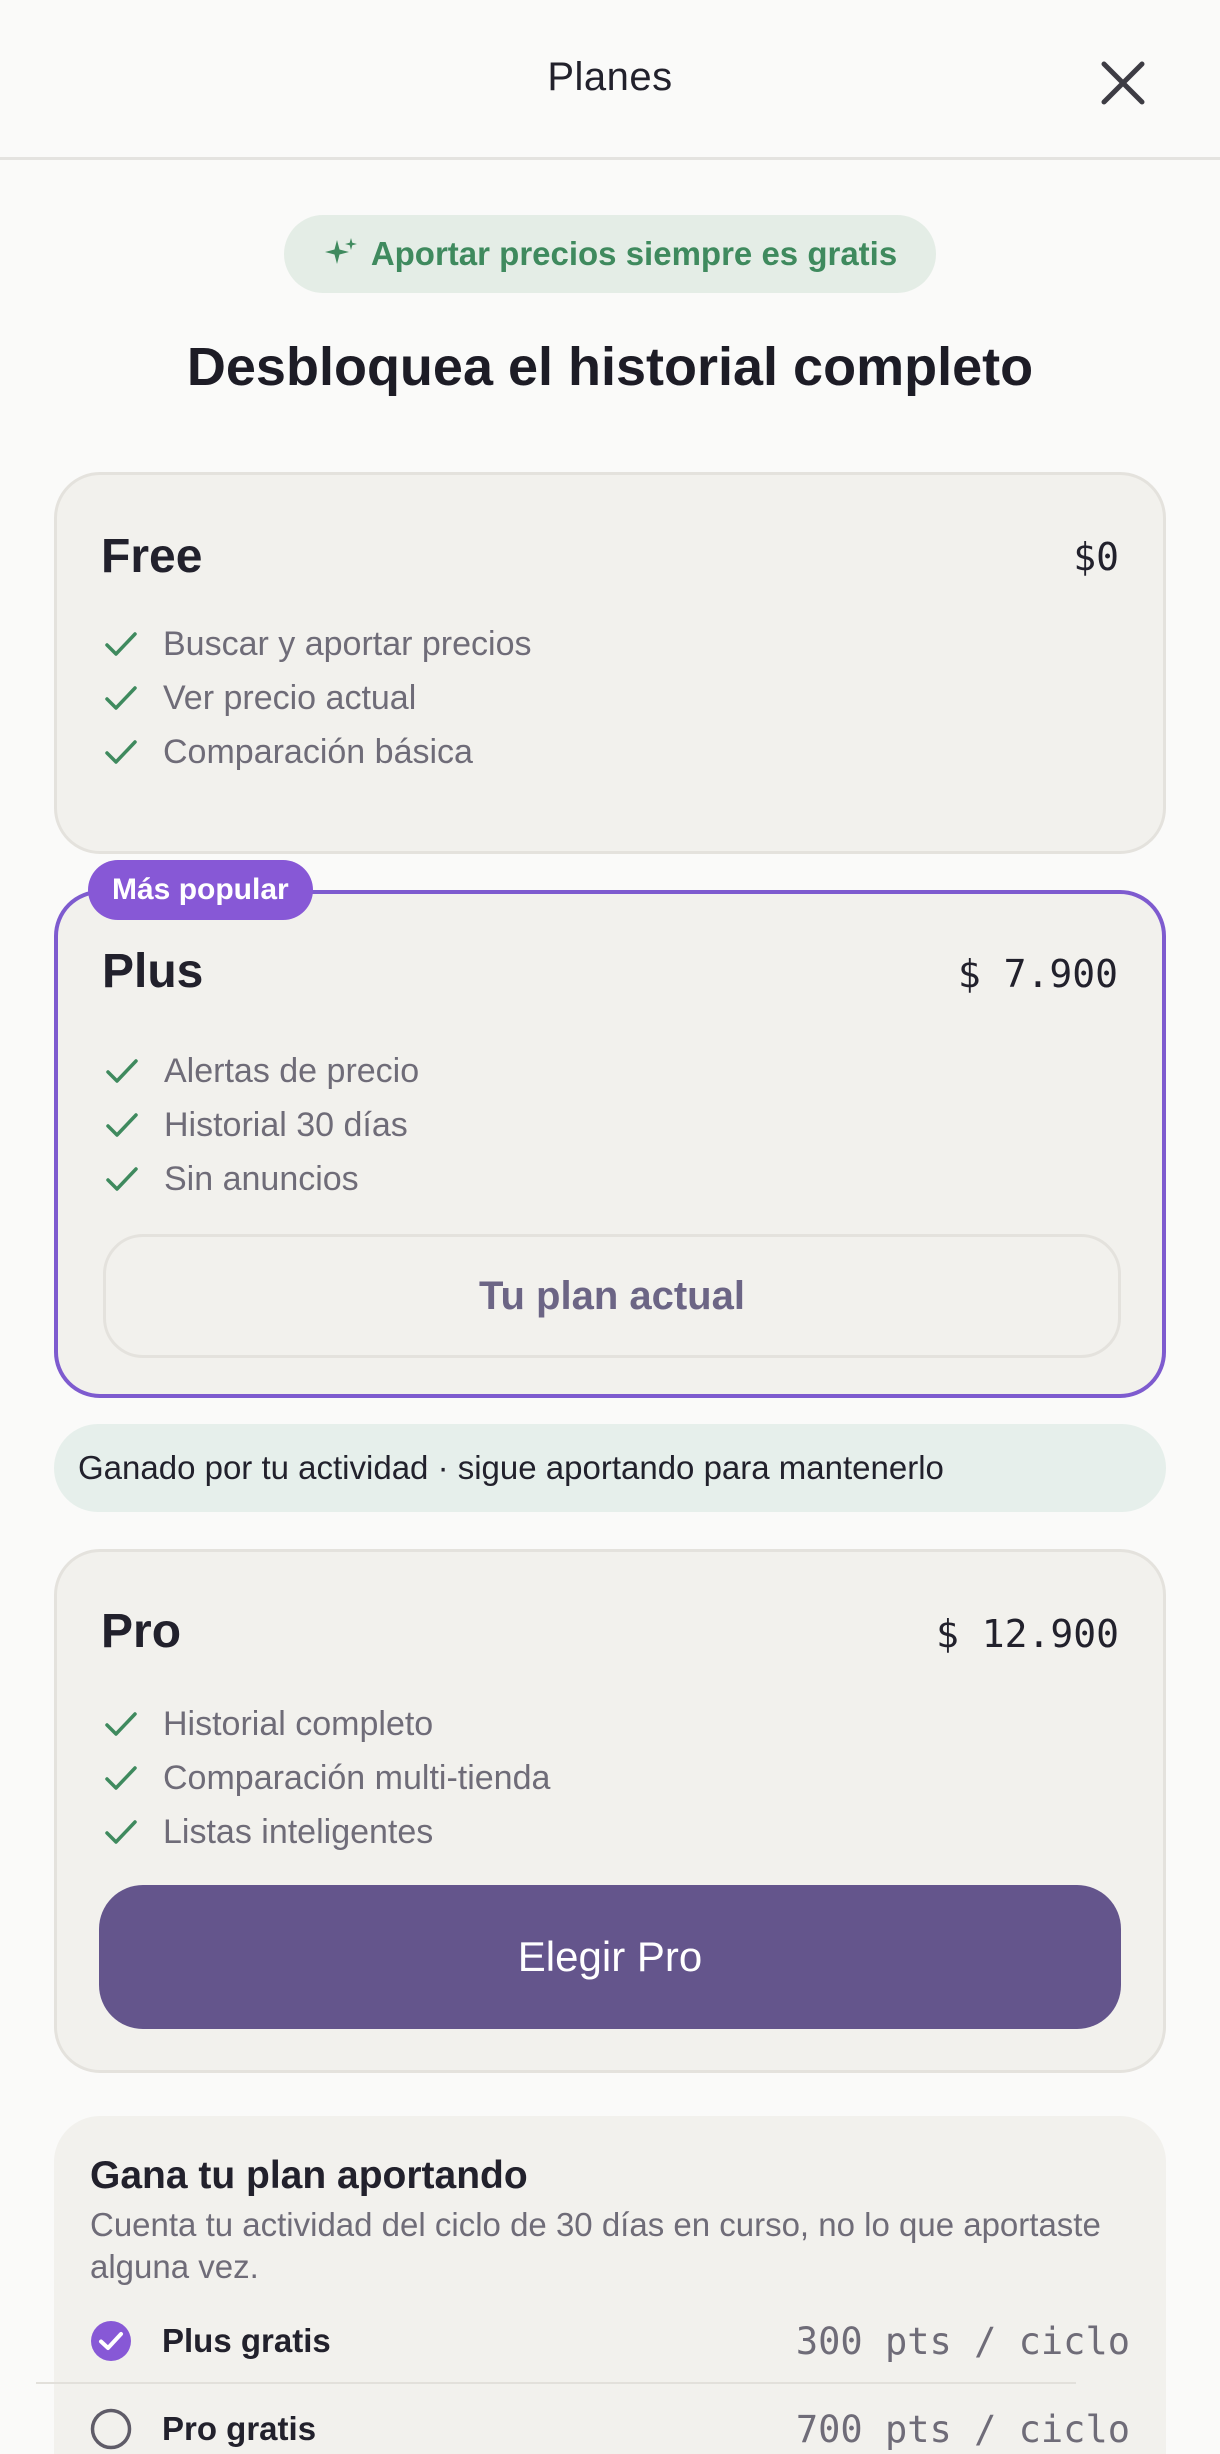  I want to click on feature-item: Comparación multi-tienda, so click(326, 1778).